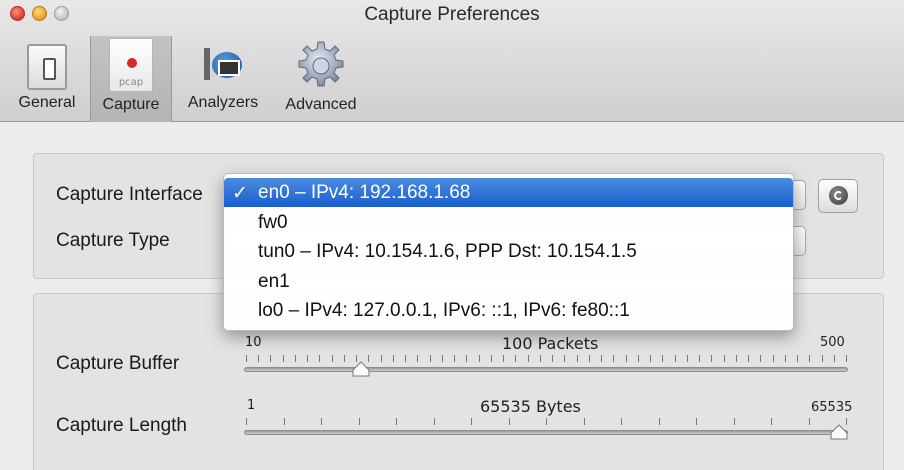 The height and width of the screenshot is (470, 904). I want to click on length-slider-thumb, so click(839, 432).